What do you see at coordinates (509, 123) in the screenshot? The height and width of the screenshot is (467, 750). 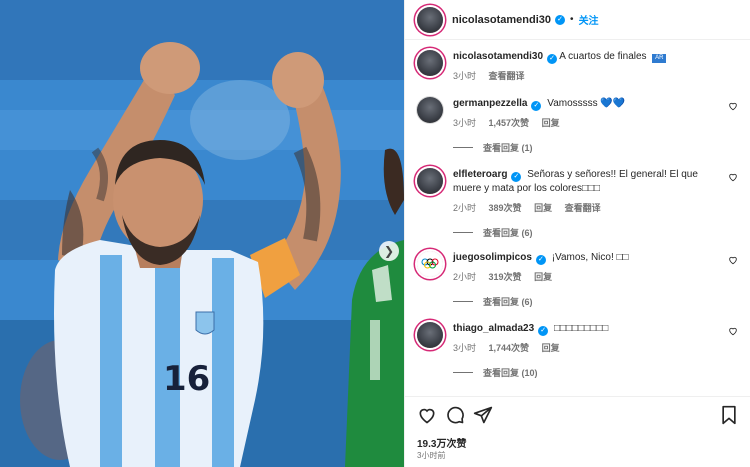 I see `comment-likes: 1,457次赞` at bounding box center [509, 123].